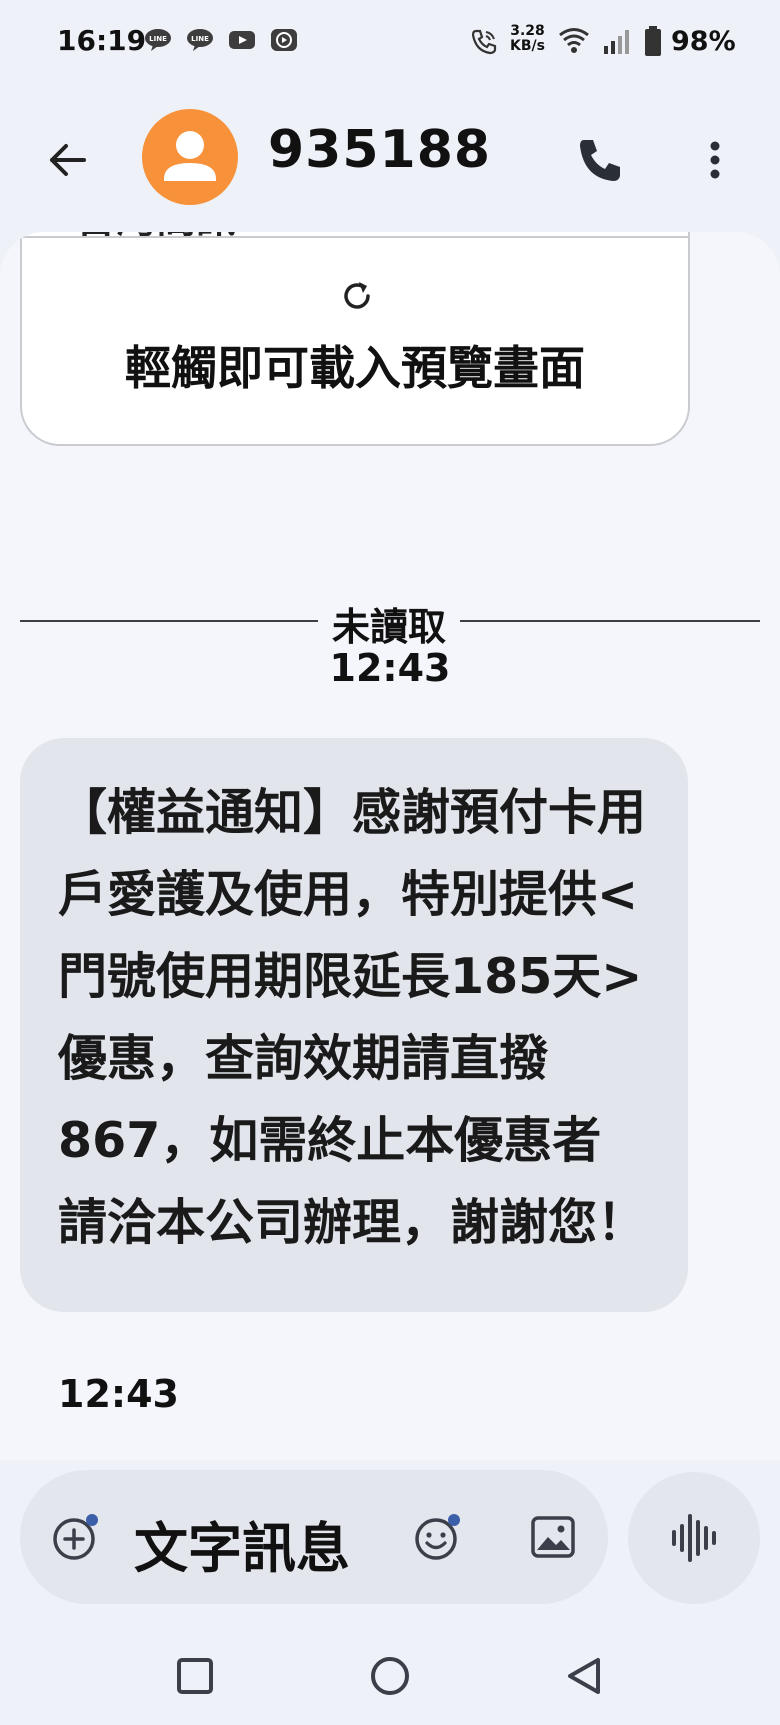 The height and width of the screenshot is (1725, 780). What do you see at coordinates (527, 31) in the screenshot?
I see `network-speed-value: 3.28` at bounding box center [527, 31].